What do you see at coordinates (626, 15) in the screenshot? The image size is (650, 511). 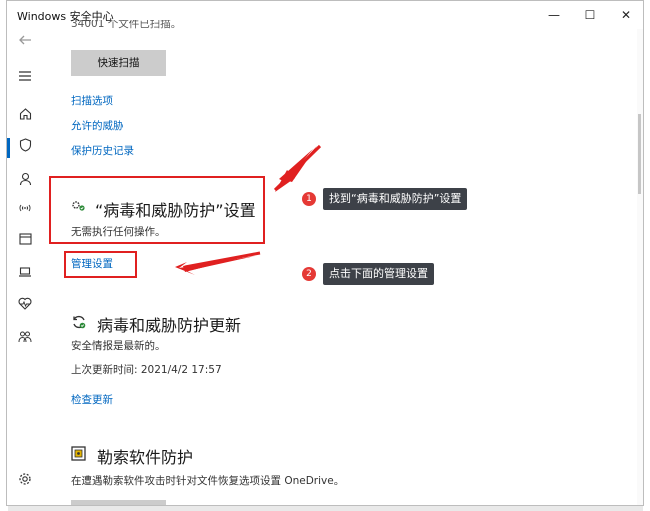 I see `close-button: ✕` at bounding box center [626, 15].